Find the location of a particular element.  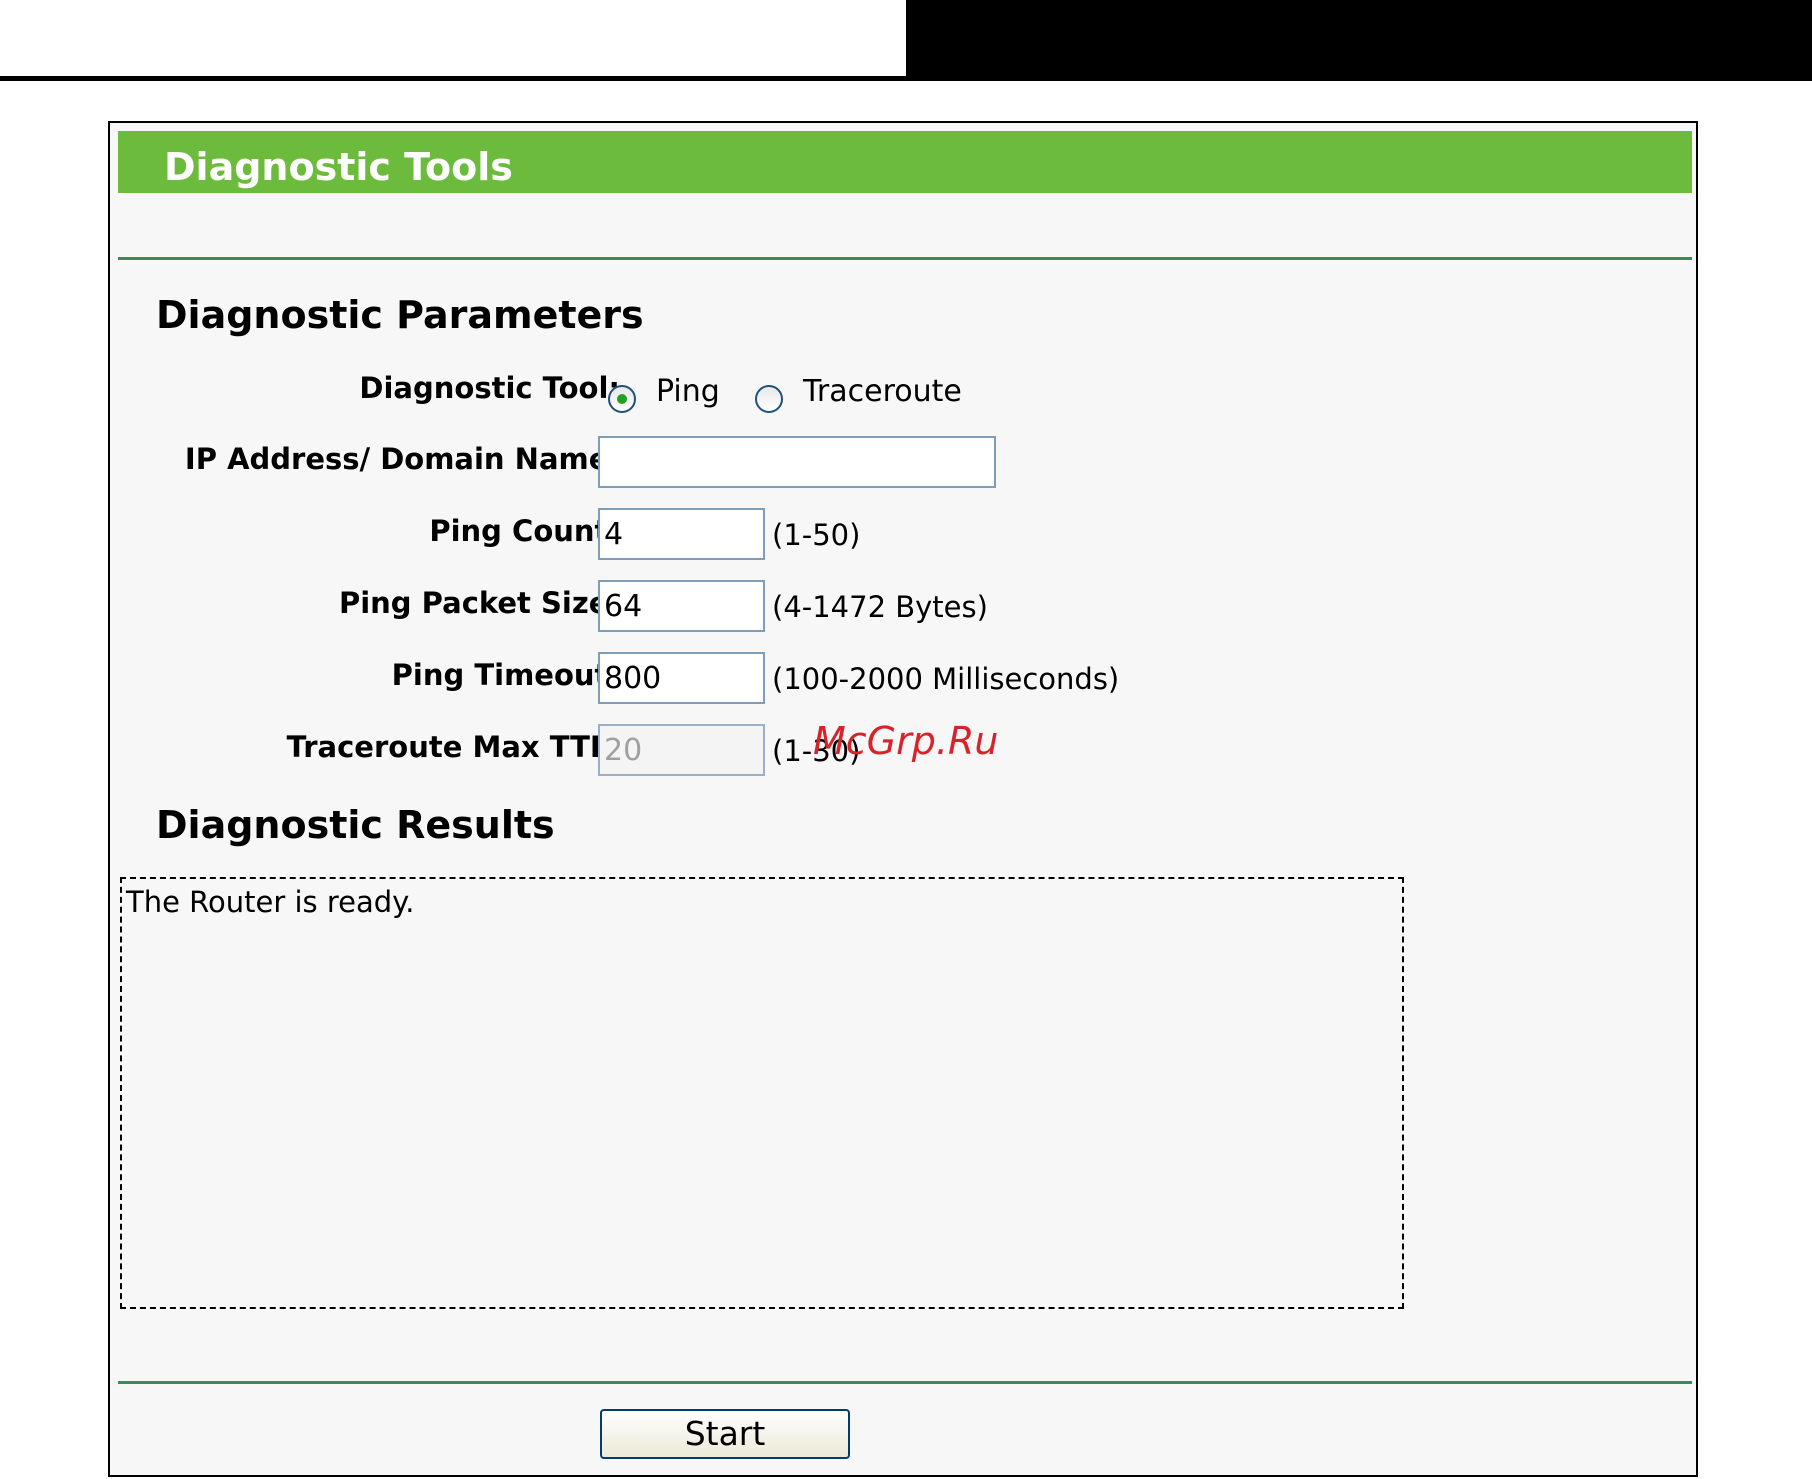

ip-address-input is located at coordinates (797, 462).